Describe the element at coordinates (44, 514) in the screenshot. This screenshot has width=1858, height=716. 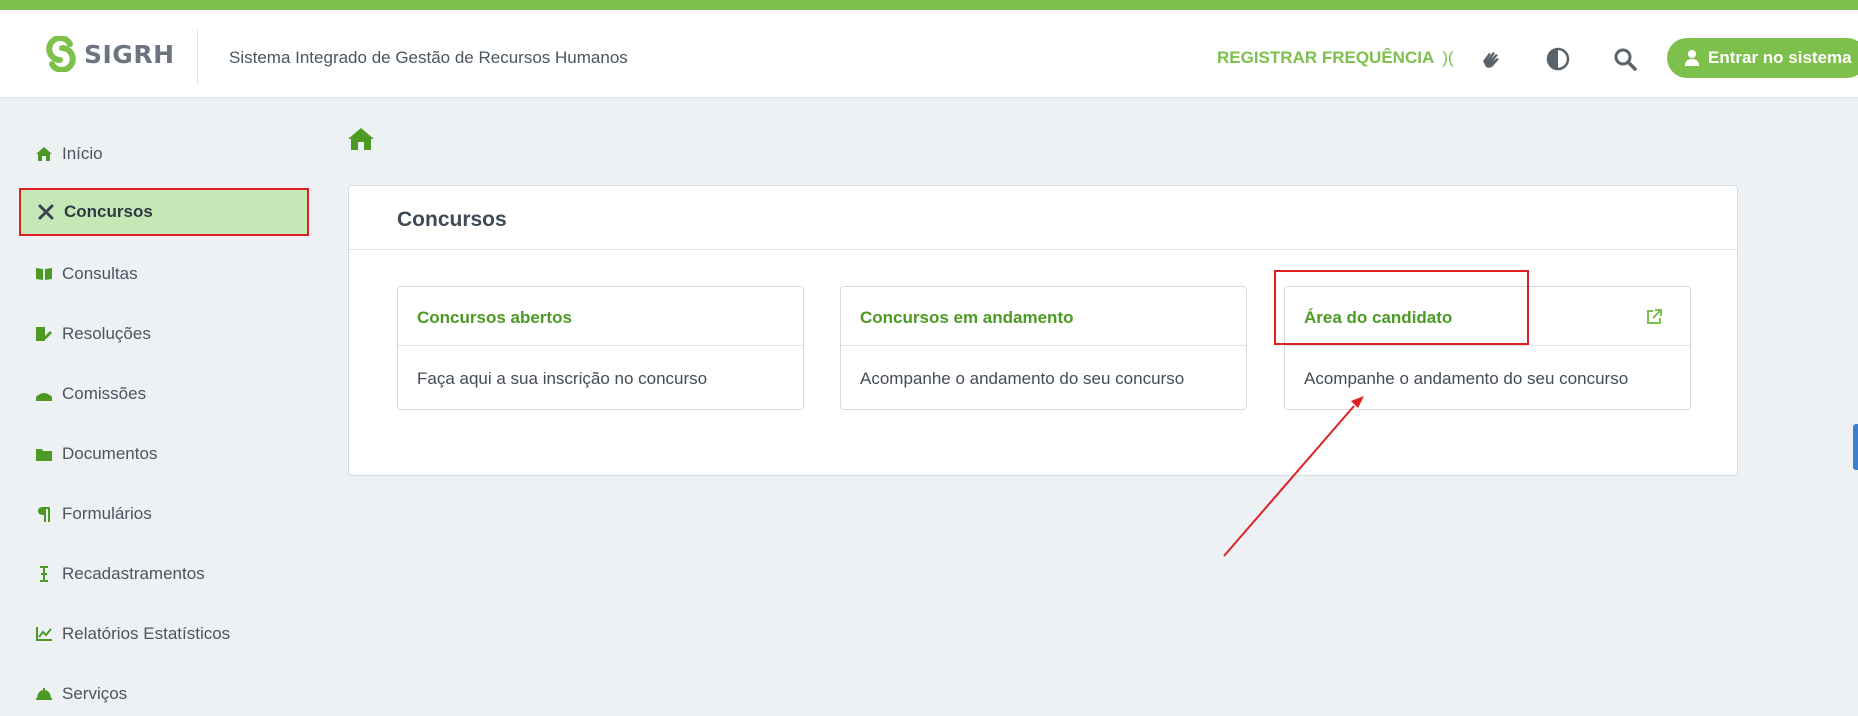
I see `paragraph-icon` at that location.